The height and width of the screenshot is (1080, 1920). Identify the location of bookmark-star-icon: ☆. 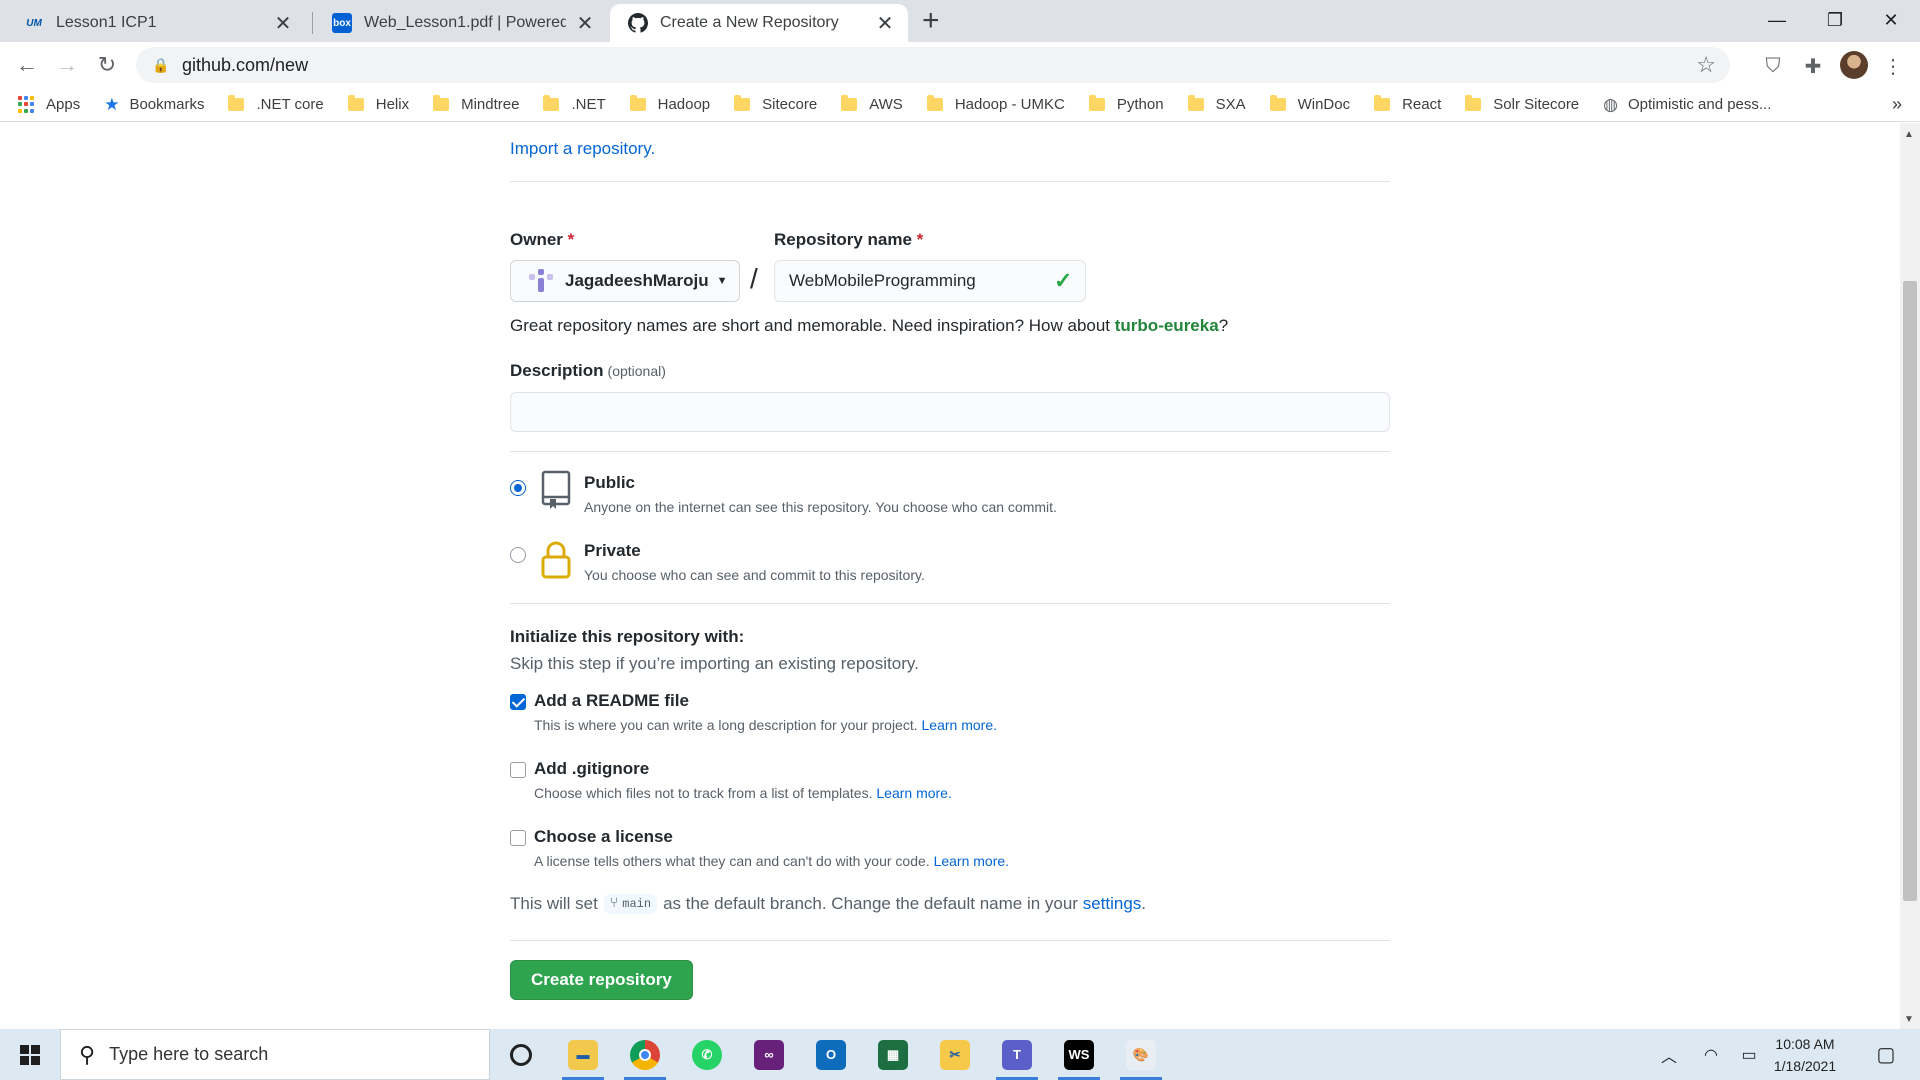
(1706, 65).